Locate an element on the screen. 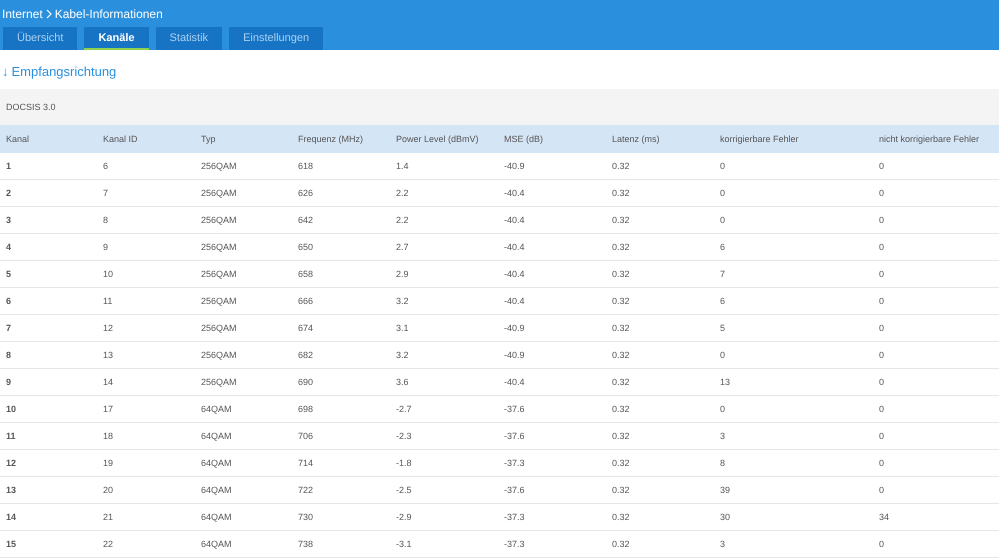 This screenshot has height=559, width=999. table-cell: 2 is located at coordinates (48, 193).